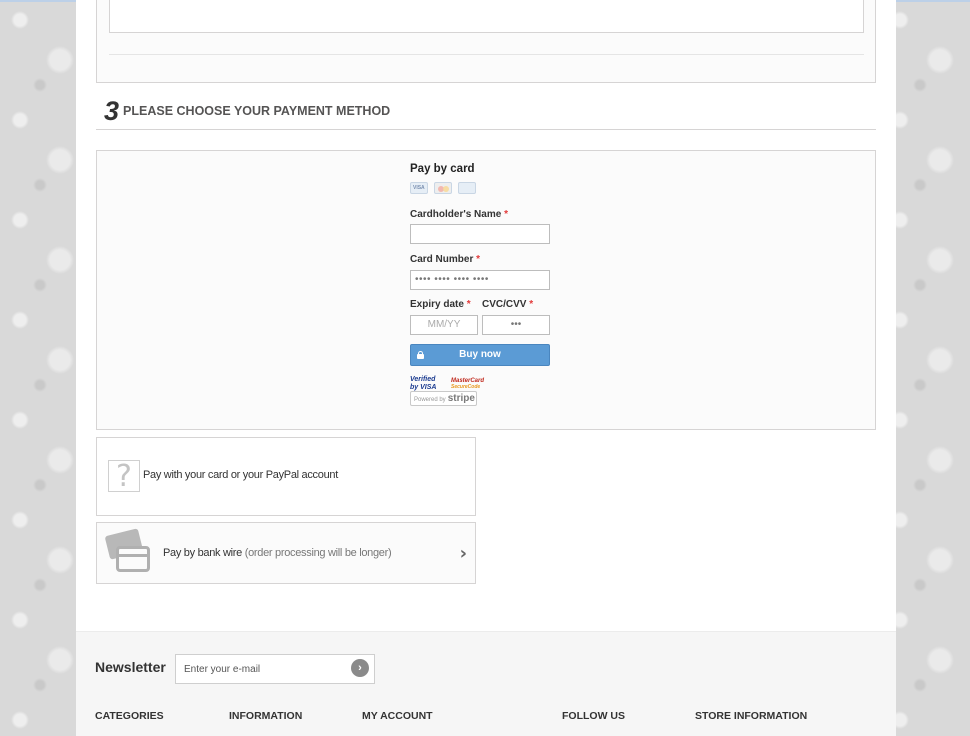 The image size is (970, 736). I want to click on question-mark-icon: ?, so click(124, 476).